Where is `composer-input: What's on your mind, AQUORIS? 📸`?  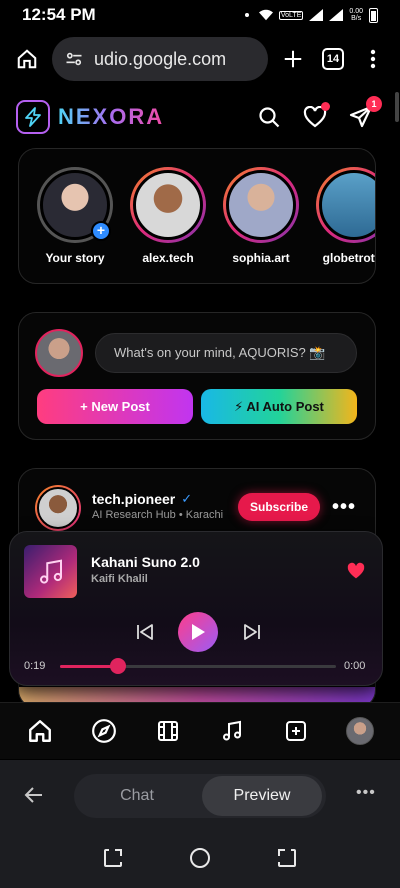
composer-input: What's on your mind, AQUORIS? 📸 is located at coordinates (226, 353).